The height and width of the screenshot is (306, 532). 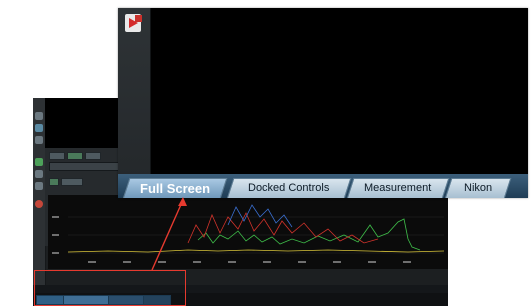 What do you see at coordinates (110, 288) in the screenshot?
I see `callout-highlight-box` at bounding box center [110, 288].